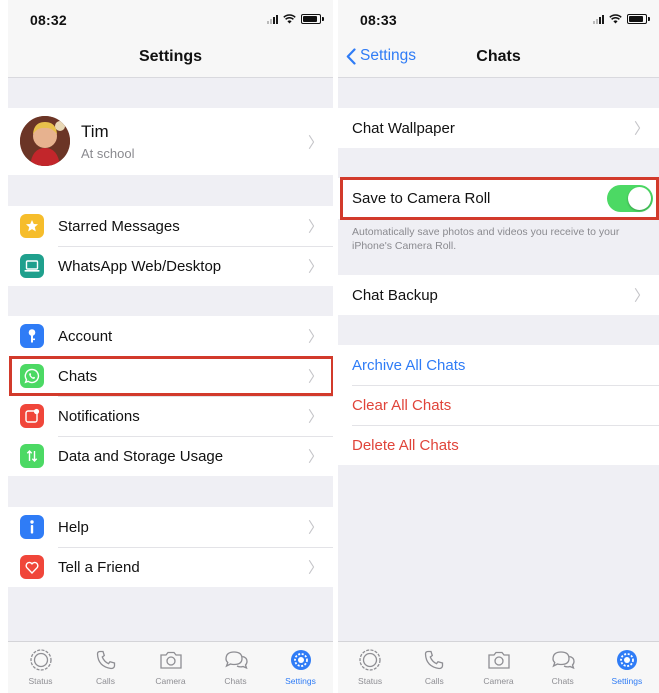  I want to click on page-title: Settings, so click(170, 56).